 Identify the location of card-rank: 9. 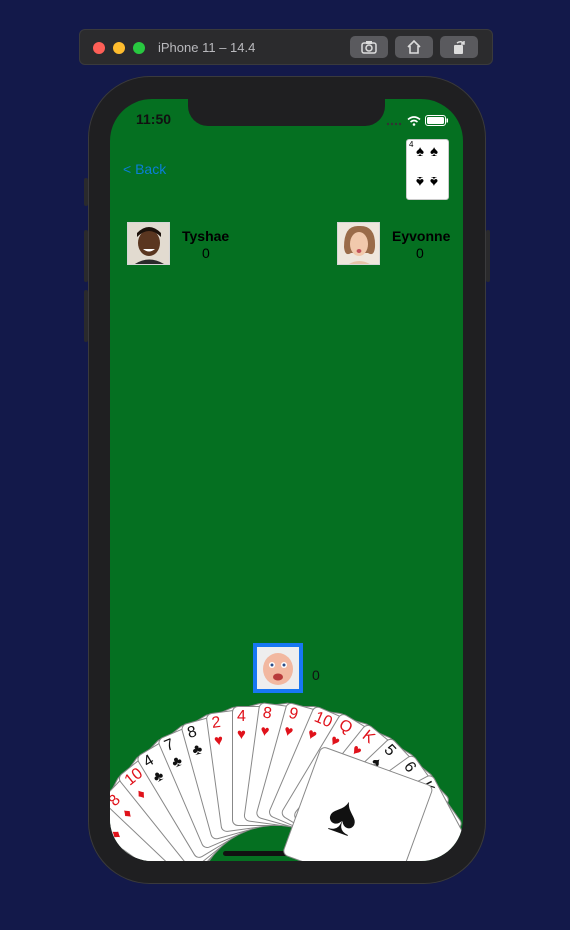
(293, 714).